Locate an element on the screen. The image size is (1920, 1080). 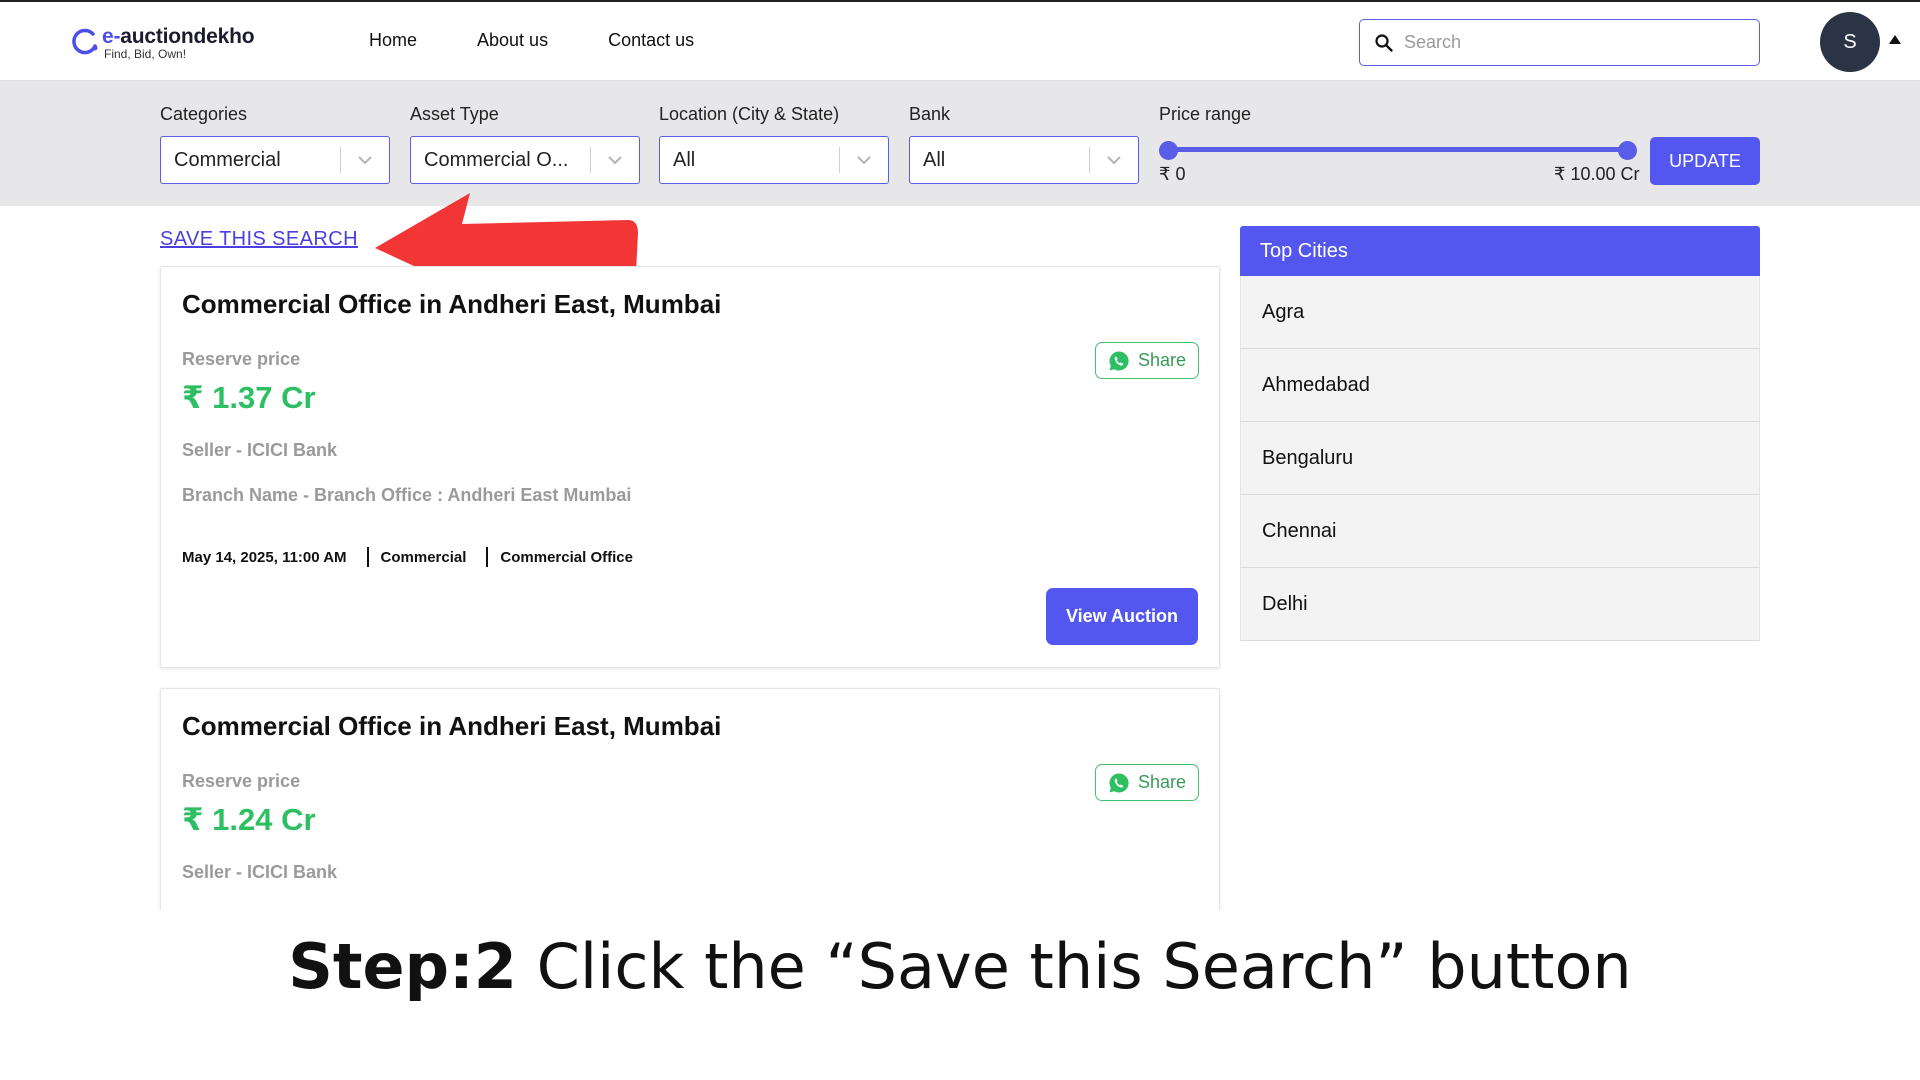
location-select: All is located at coordinates (774, 160).